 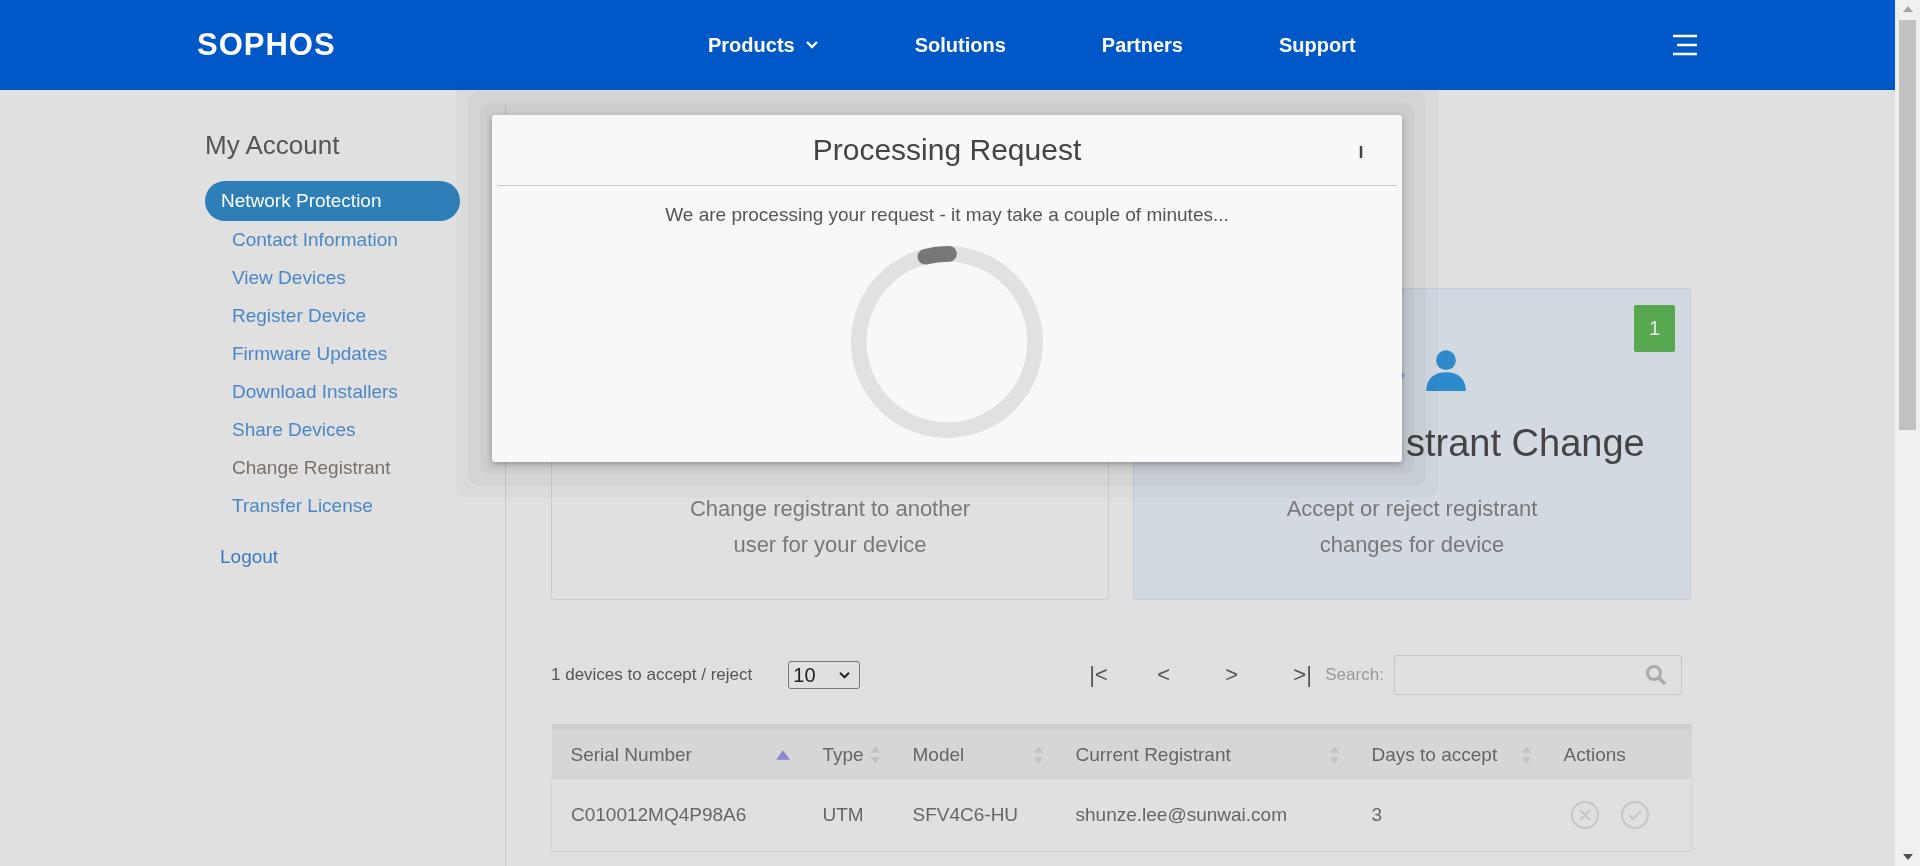 I want to click on sidebar-item: Logout, so click(x=332, y=557).